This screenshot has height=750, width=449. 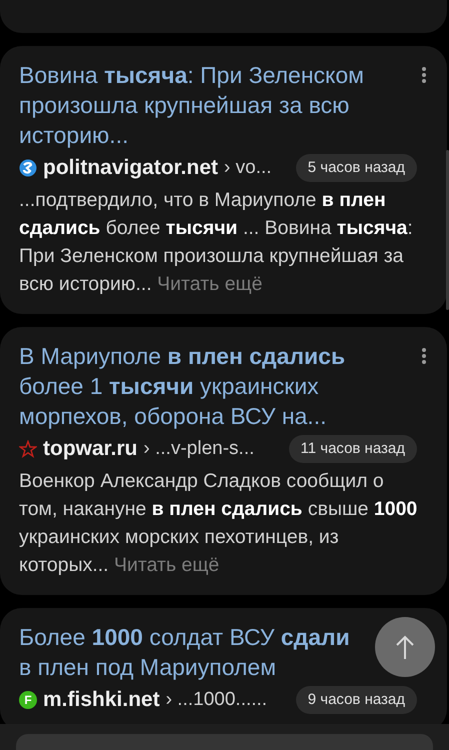 I want to click on result-domain: m.fishki.net, so click(x=101, y=700).